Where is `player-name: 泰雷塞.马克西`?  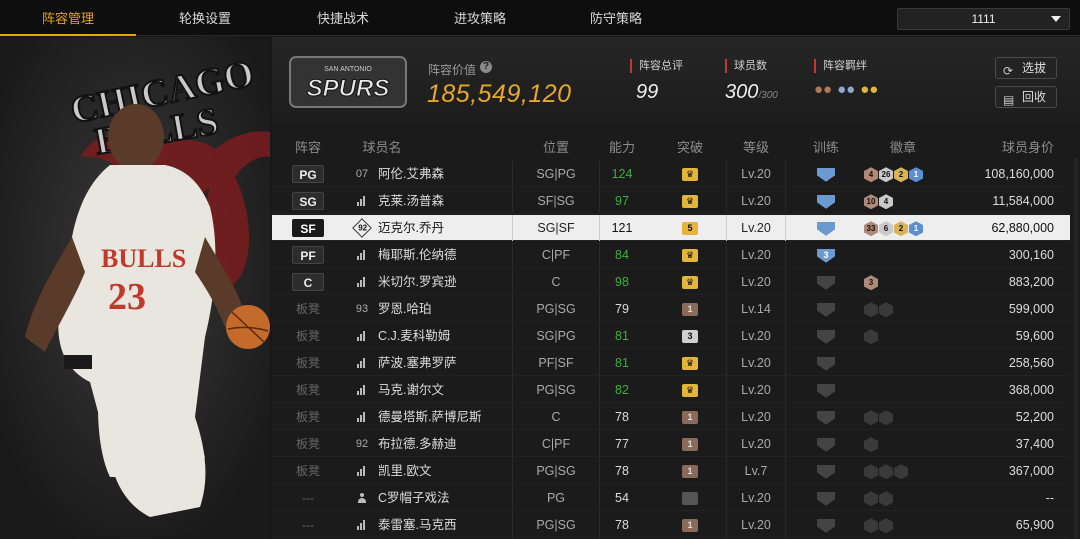
player-name: 泰雷塞.马克西 is located at coordinates (417, 525).